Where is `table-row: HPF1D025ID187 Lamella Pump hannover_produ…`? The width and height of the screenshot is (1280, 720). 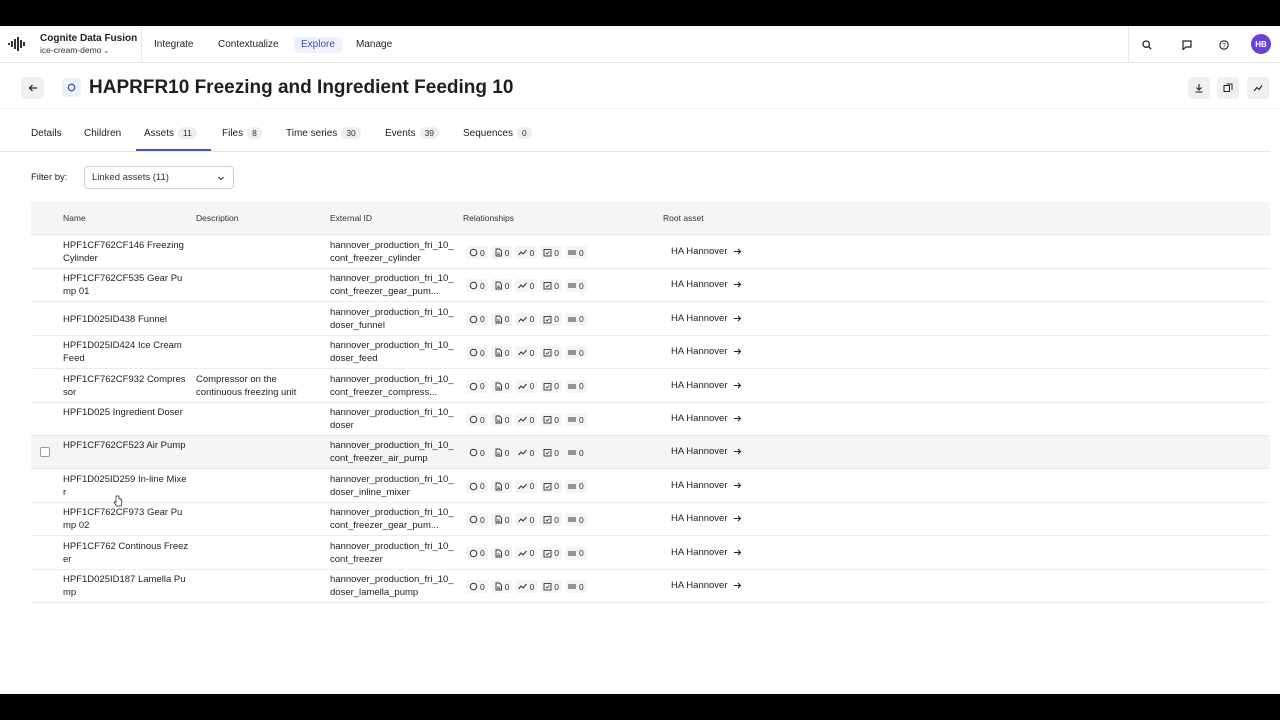
table-row: HPF1D025ID187 Lamella Pump hannover_produ… is located at coordinates (650, 586).